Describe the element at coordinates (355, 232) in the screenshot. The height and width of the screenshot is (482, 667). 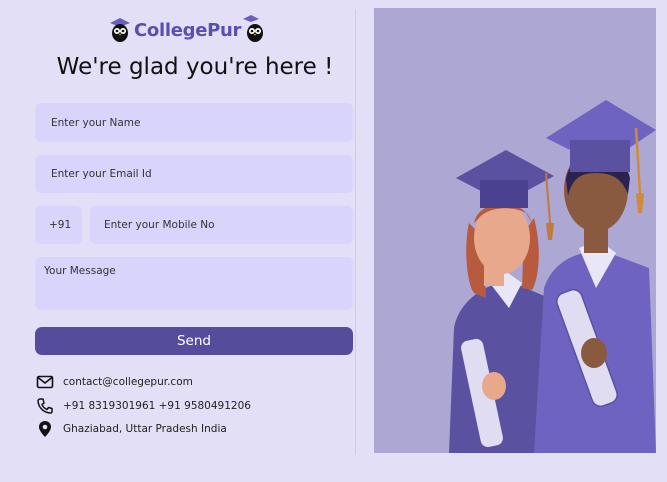
I see `vertical-divider` at that location.